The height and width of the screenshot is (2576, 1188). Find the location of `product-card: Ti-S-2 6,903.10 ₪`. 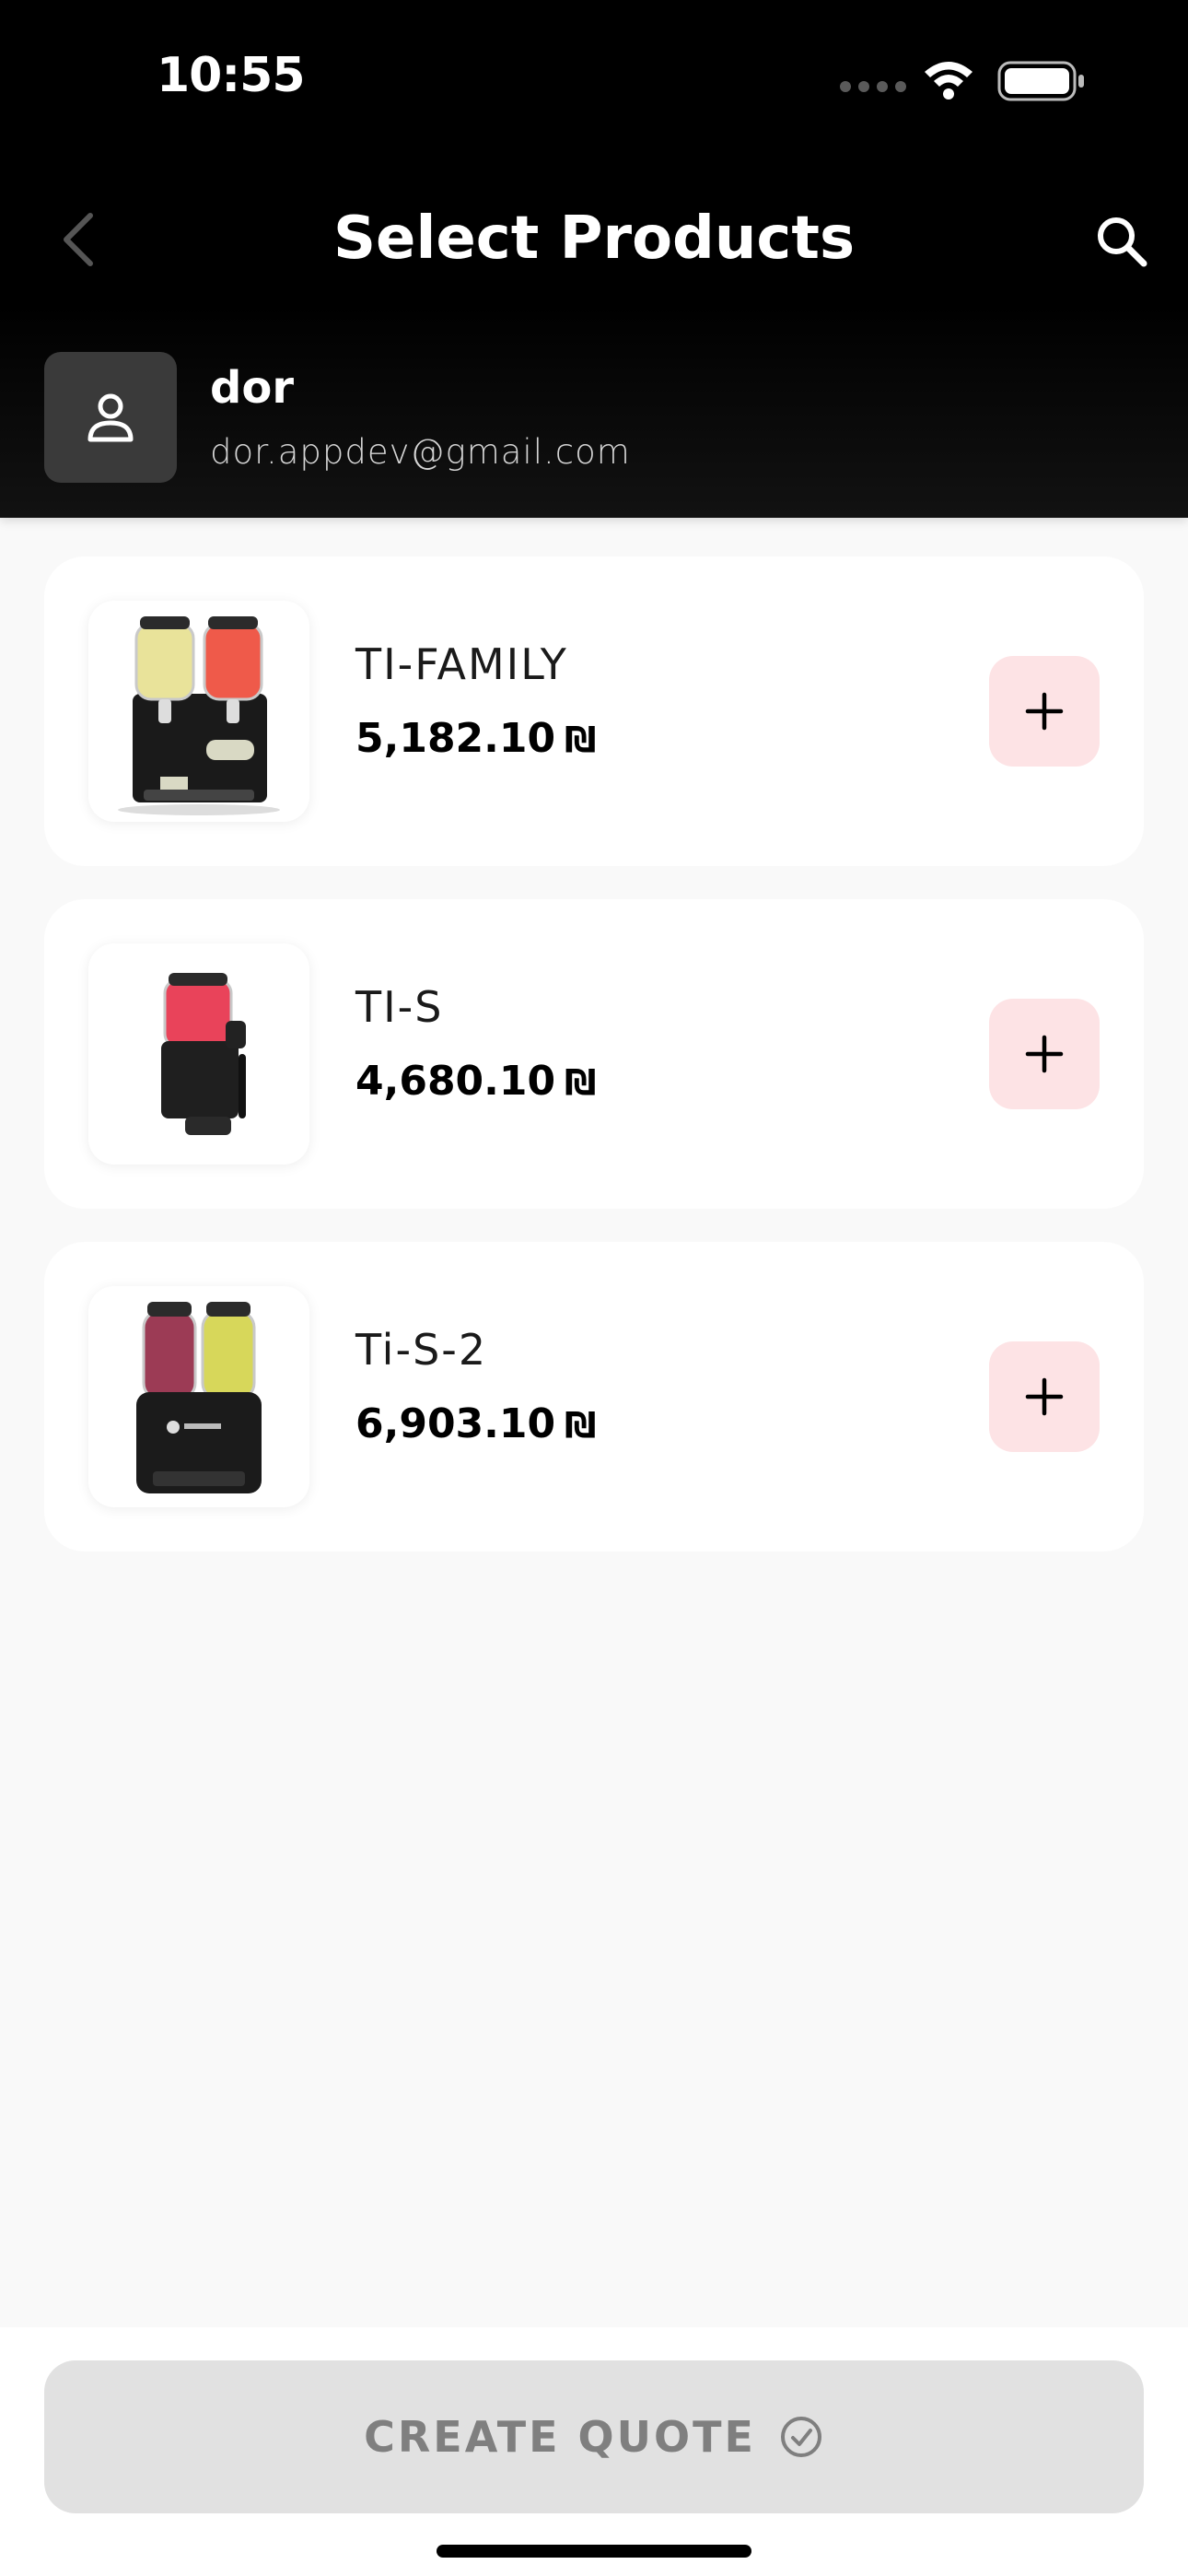

product-card: Ti-S-2 6,903.10 ₪ is located at coordinates (594, 1396).